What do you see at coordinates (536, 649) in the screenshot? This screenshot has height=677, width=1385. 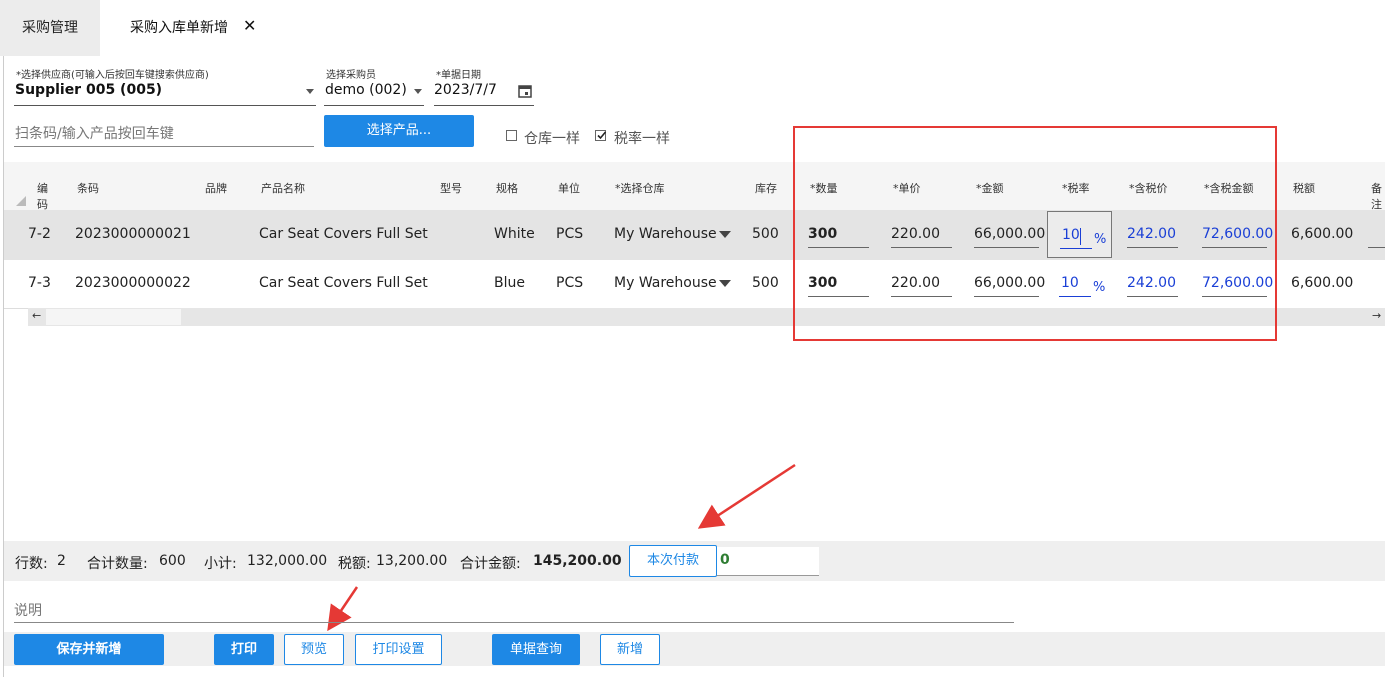 I see `document-query-button: 单据查询` at bounding box center [536, 649].